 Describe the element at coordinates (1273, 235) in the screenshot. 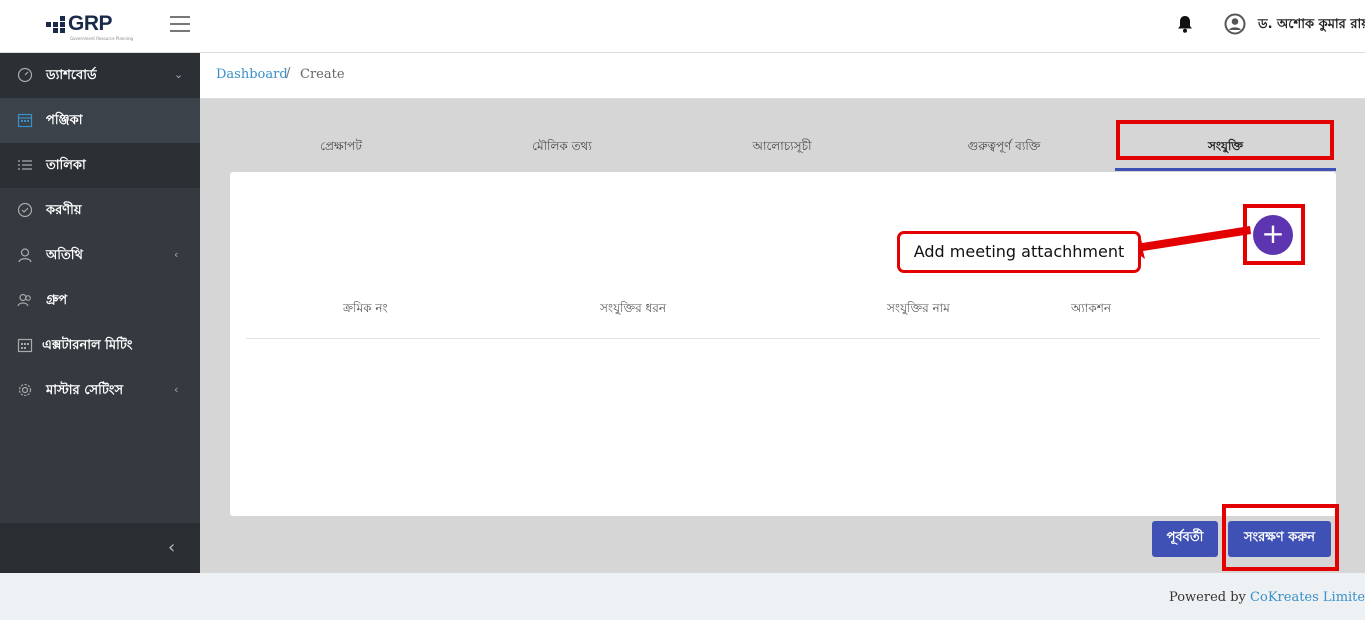

I see `add-attachment-button: +` at that location.